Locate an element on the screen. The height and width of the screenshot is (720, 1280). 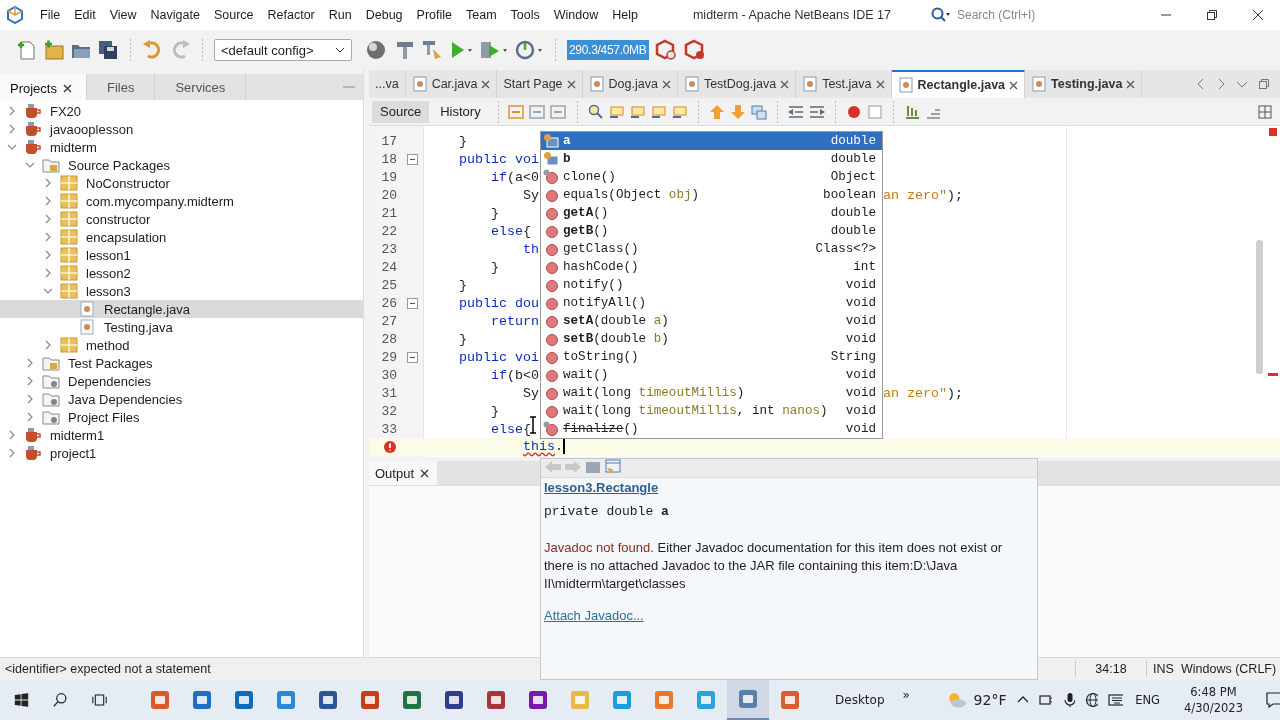
line-number: 23 is located at coordinates (389, 249).